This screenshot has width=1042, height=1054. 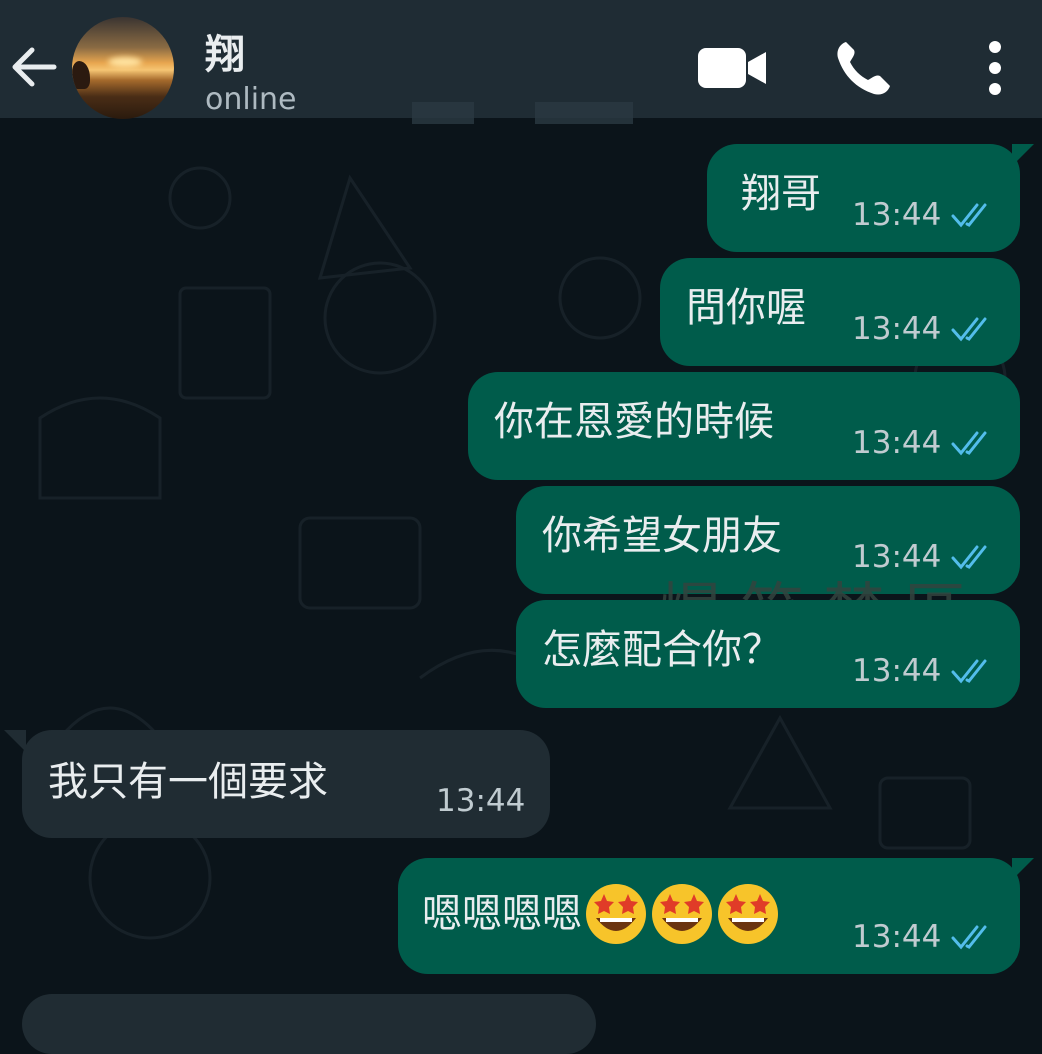 What do you see at coordinates (662, 650) in the screenshot?
I see `message-text: 怎麼配合你？` at bounding box center [662, 650].